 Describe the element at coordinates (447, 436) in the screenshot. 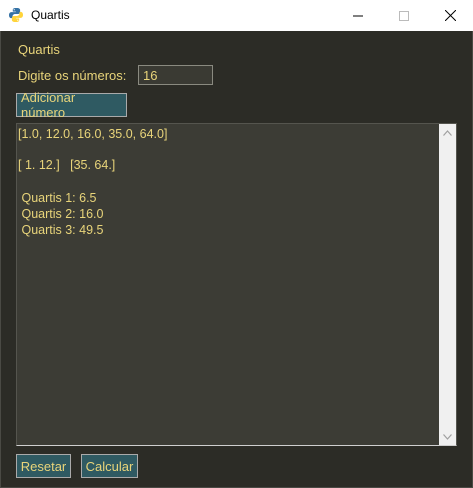

I see `scroll-down-arrow-icon` at that location.